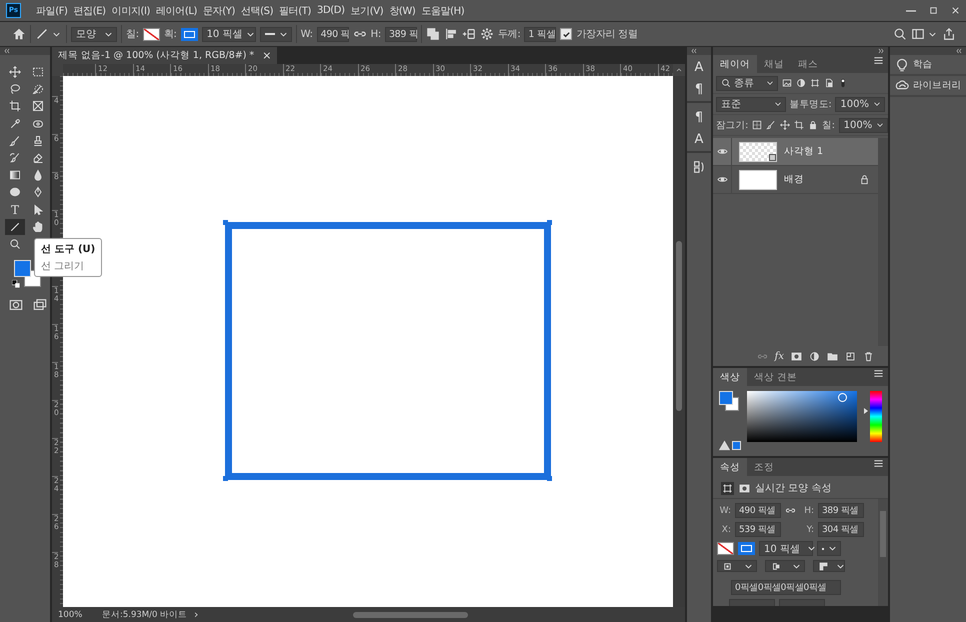 The image size is (966, 622). Describe the element at coordinates (402, 10) in the screenshot. I see `menu-item: 창(W)` at that location.